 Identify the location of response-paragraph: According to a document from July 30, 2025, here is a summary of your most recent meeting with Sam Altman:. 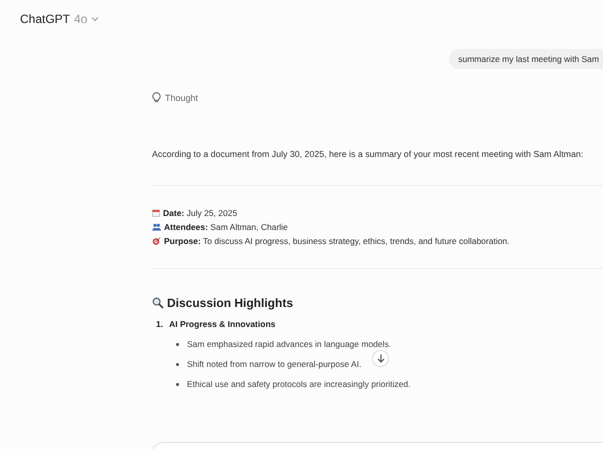
(368, 154).